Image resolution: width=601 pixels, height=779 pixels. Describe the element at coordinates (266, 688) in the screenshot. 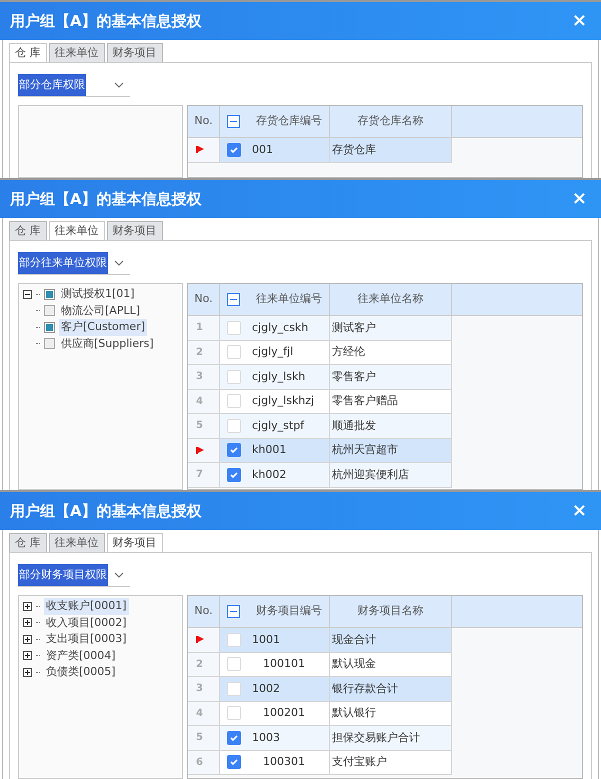

I see `table-cell-text: 1002` at that location.